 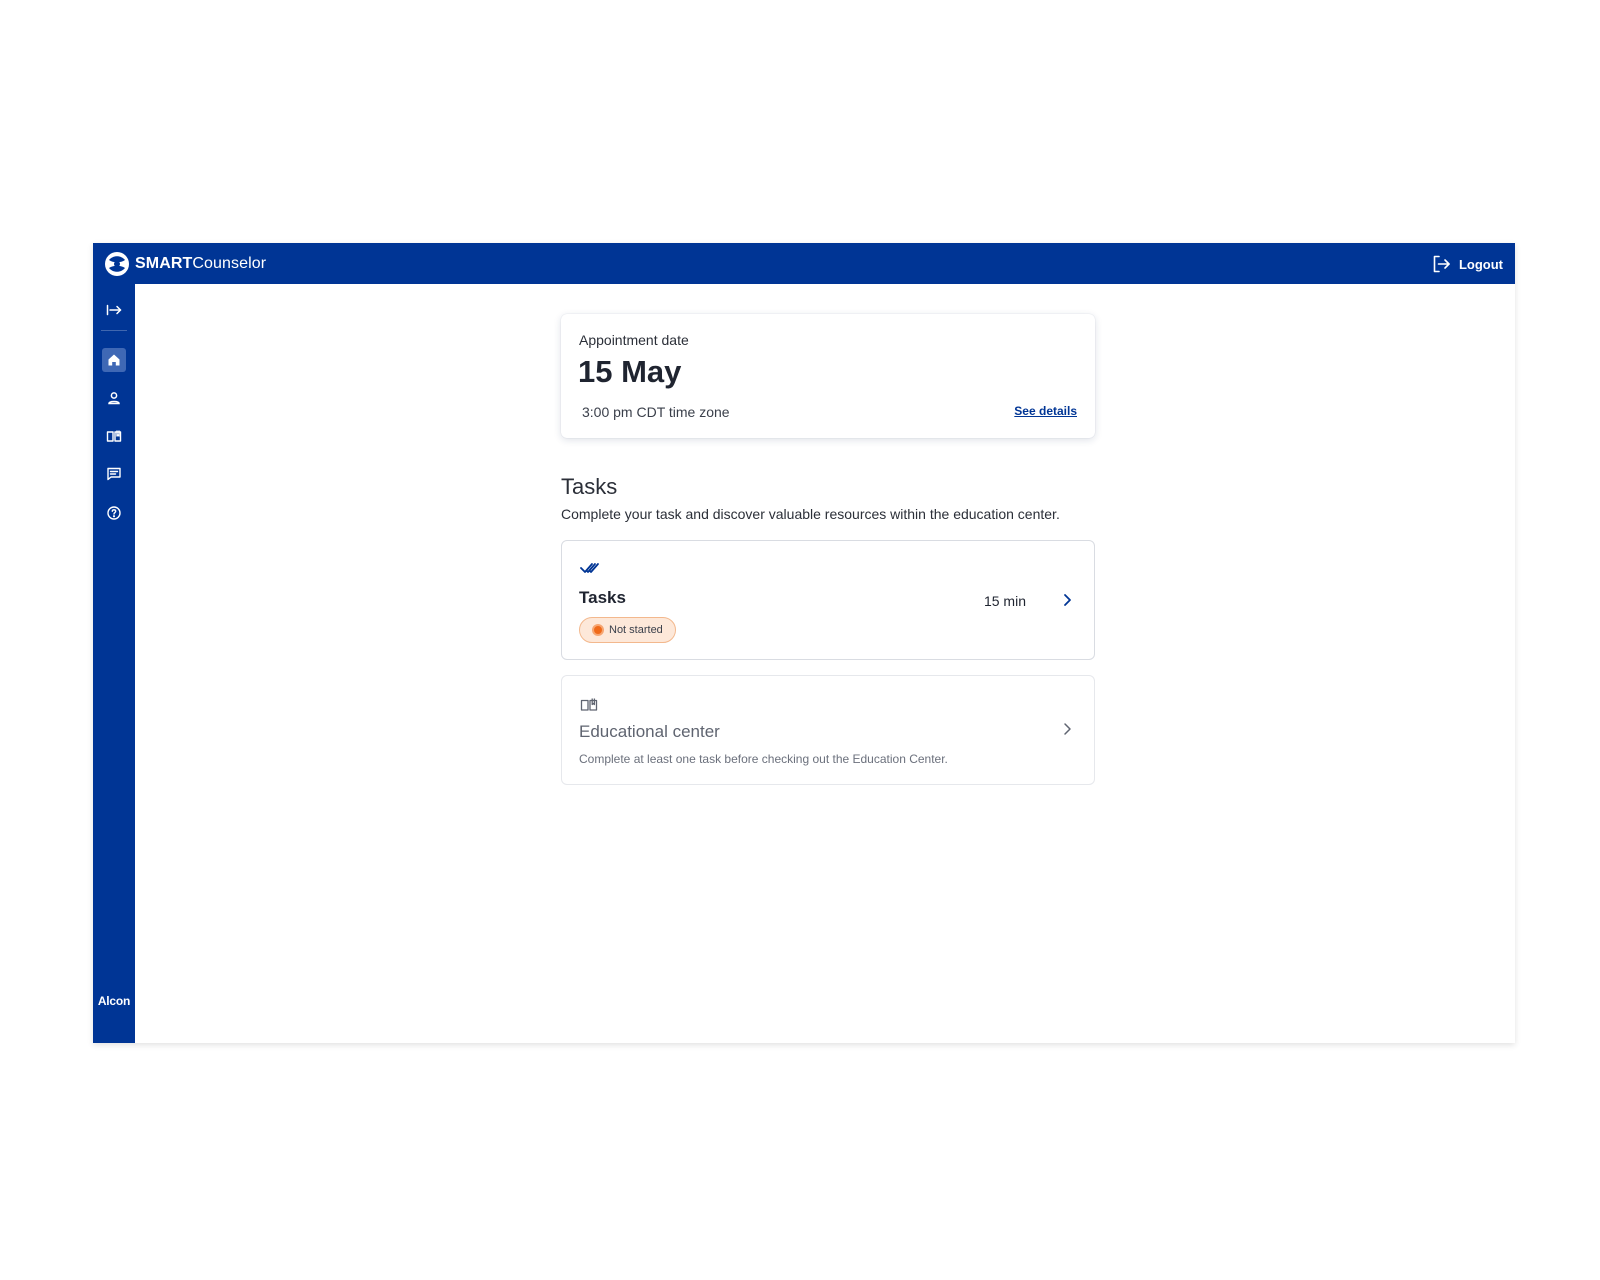 What do you see at coordinates (114, 330) in the screenshot?
I see `sidebar-divider` at bounding box center [114, 330].